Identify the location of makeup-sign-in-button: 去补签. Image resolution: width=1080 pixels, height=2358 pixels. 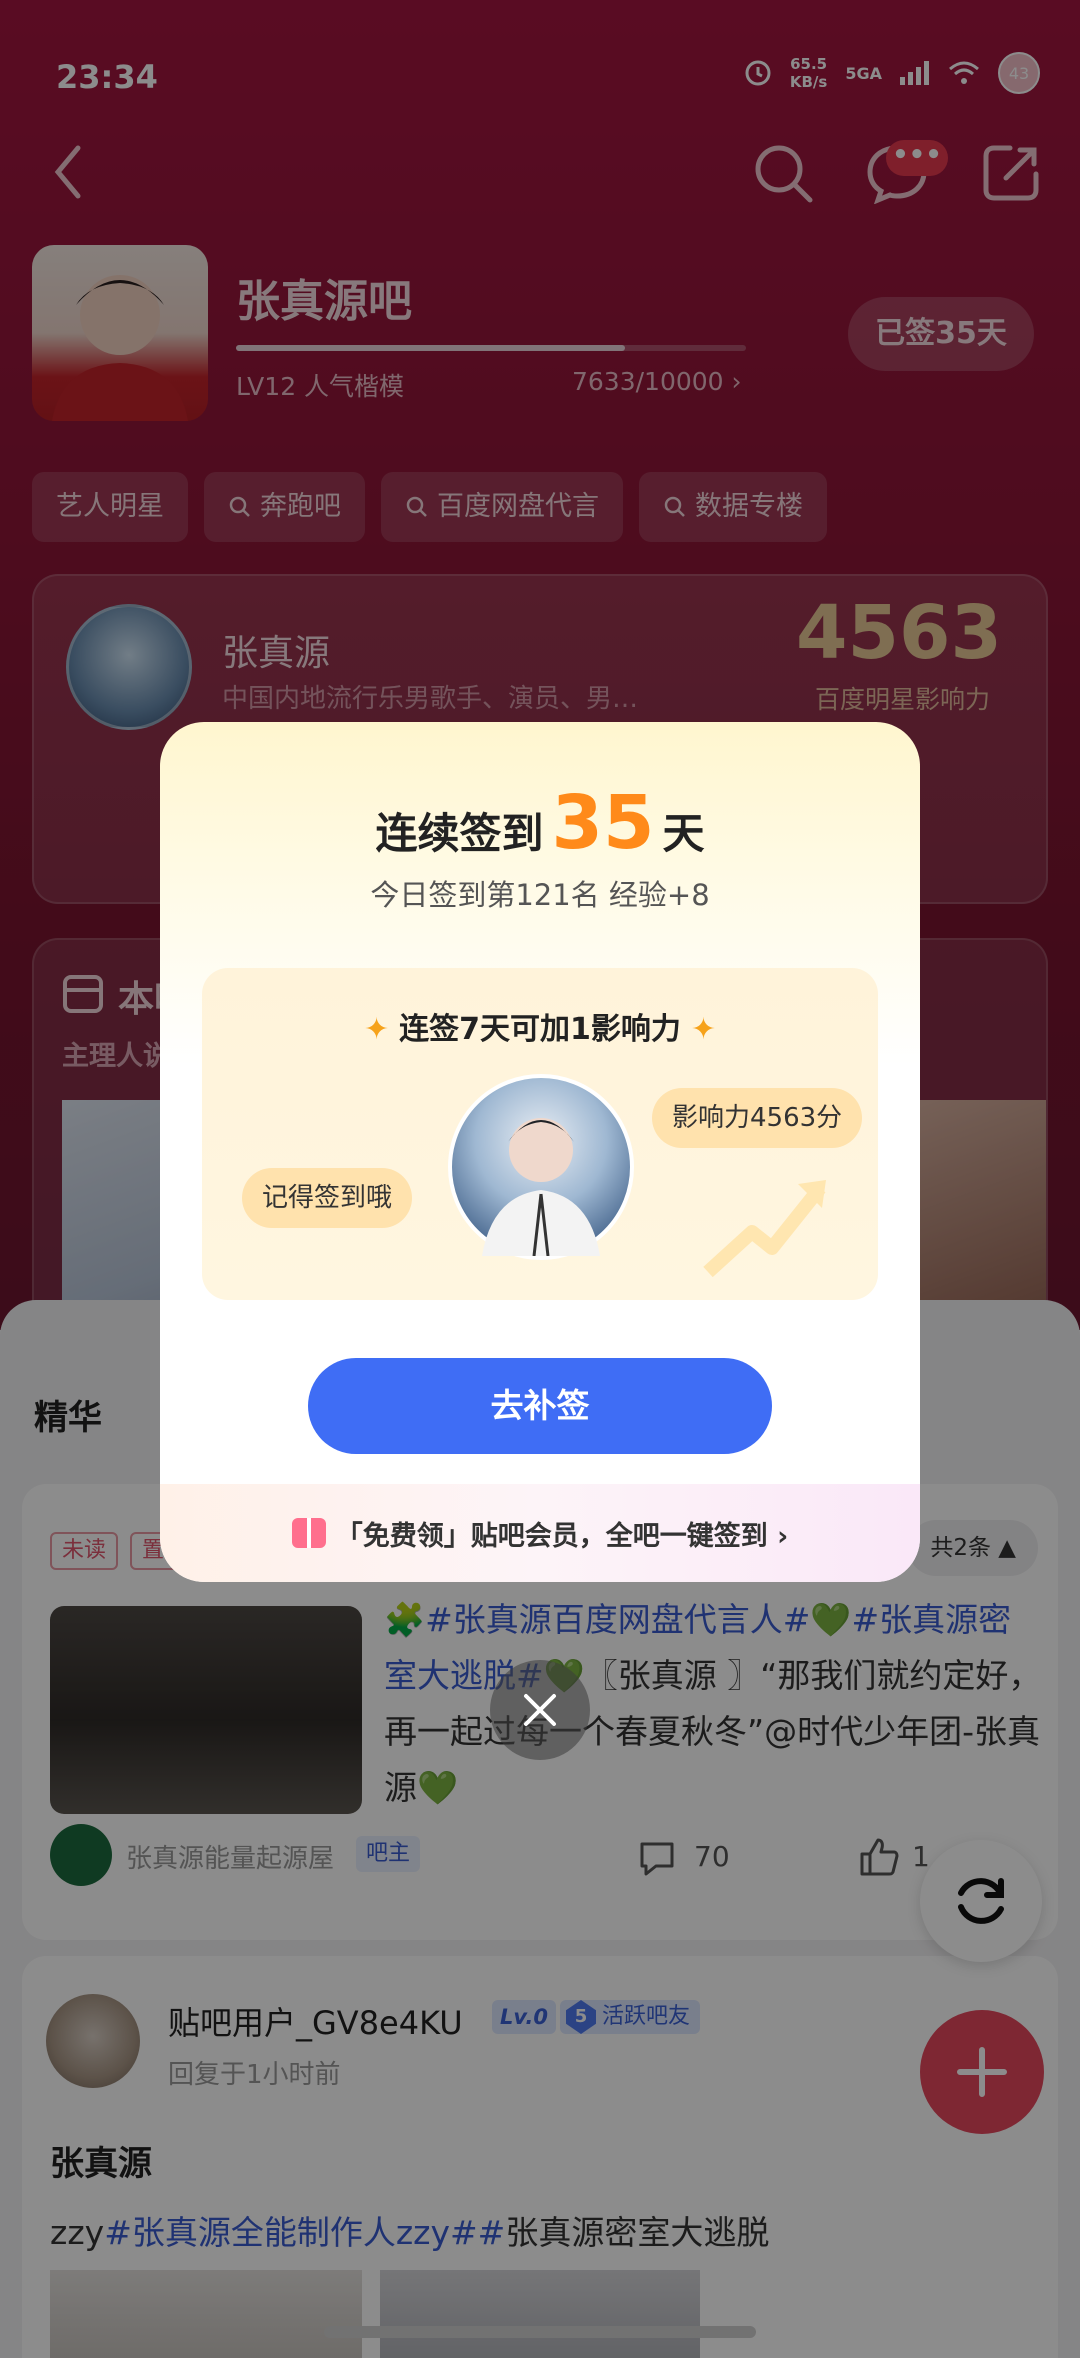
(540, 1406).